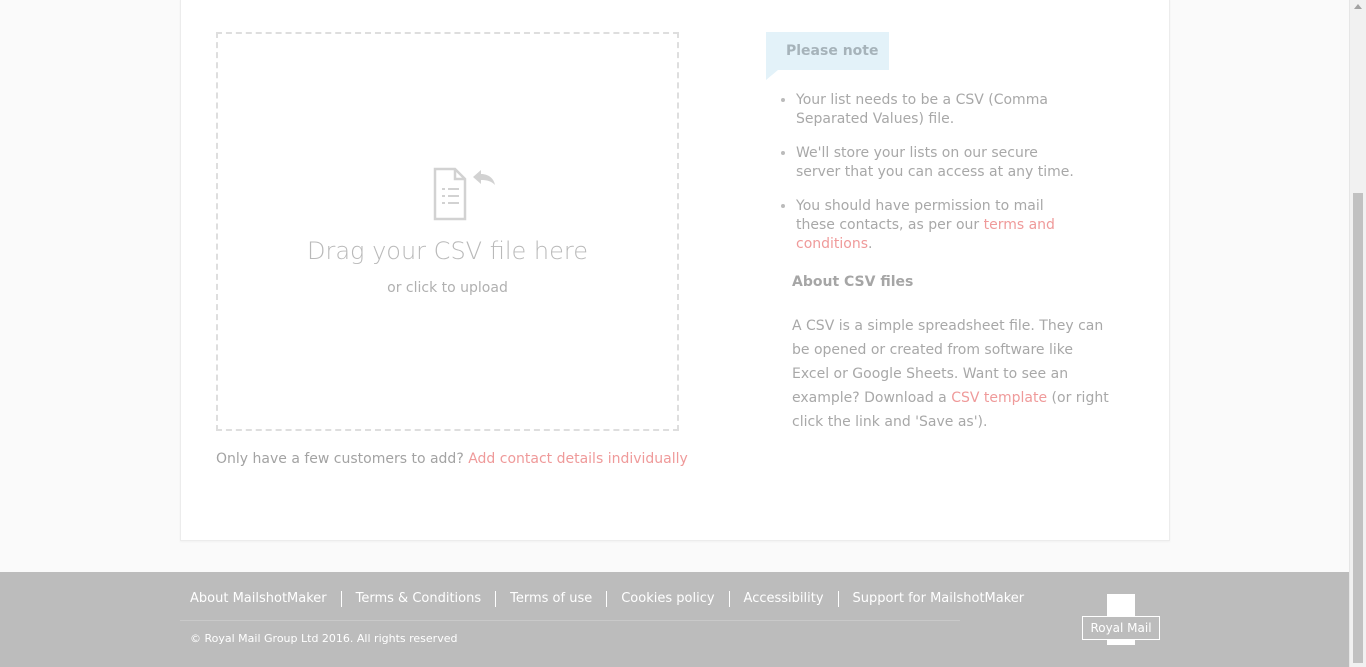  Describe the element at coordinates (827, 51) in the screenshot. I see `please-note-tag: Please note` at that location.